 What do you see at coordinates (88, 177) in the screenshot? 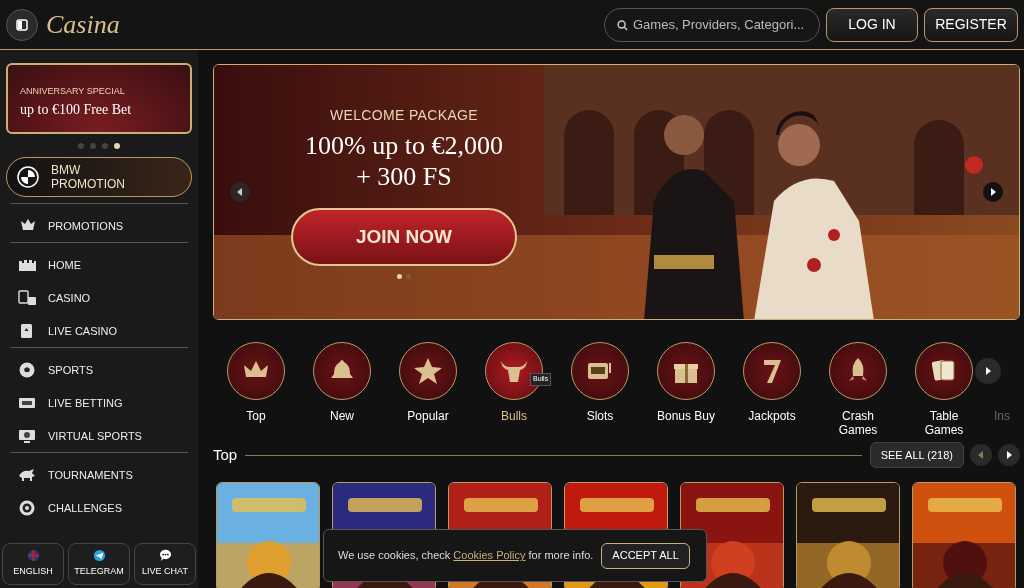
I see `bmw-promotion-label: BMW PROMOTION` at bounding box center [88, 177].